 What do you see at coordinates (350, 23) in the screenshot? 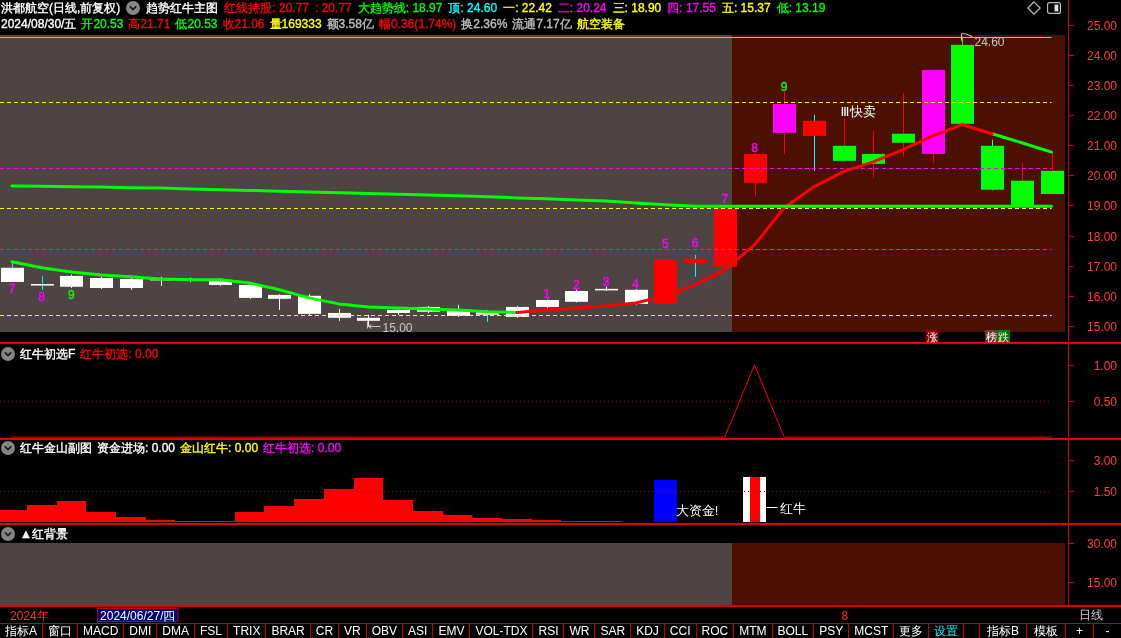
I see `quote-field: 额3.58亿` at bounding box center [350, 23].